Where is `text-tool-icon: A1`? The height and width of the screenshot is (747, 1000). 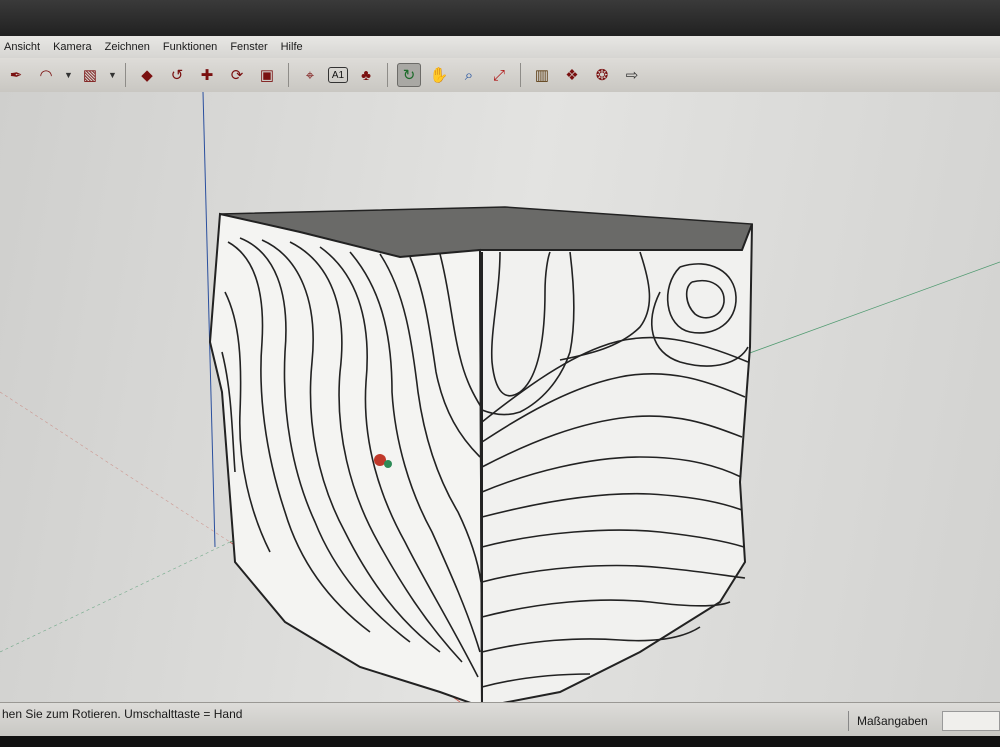 text-tool-icon: A1 is located at coordinates (338, 75).